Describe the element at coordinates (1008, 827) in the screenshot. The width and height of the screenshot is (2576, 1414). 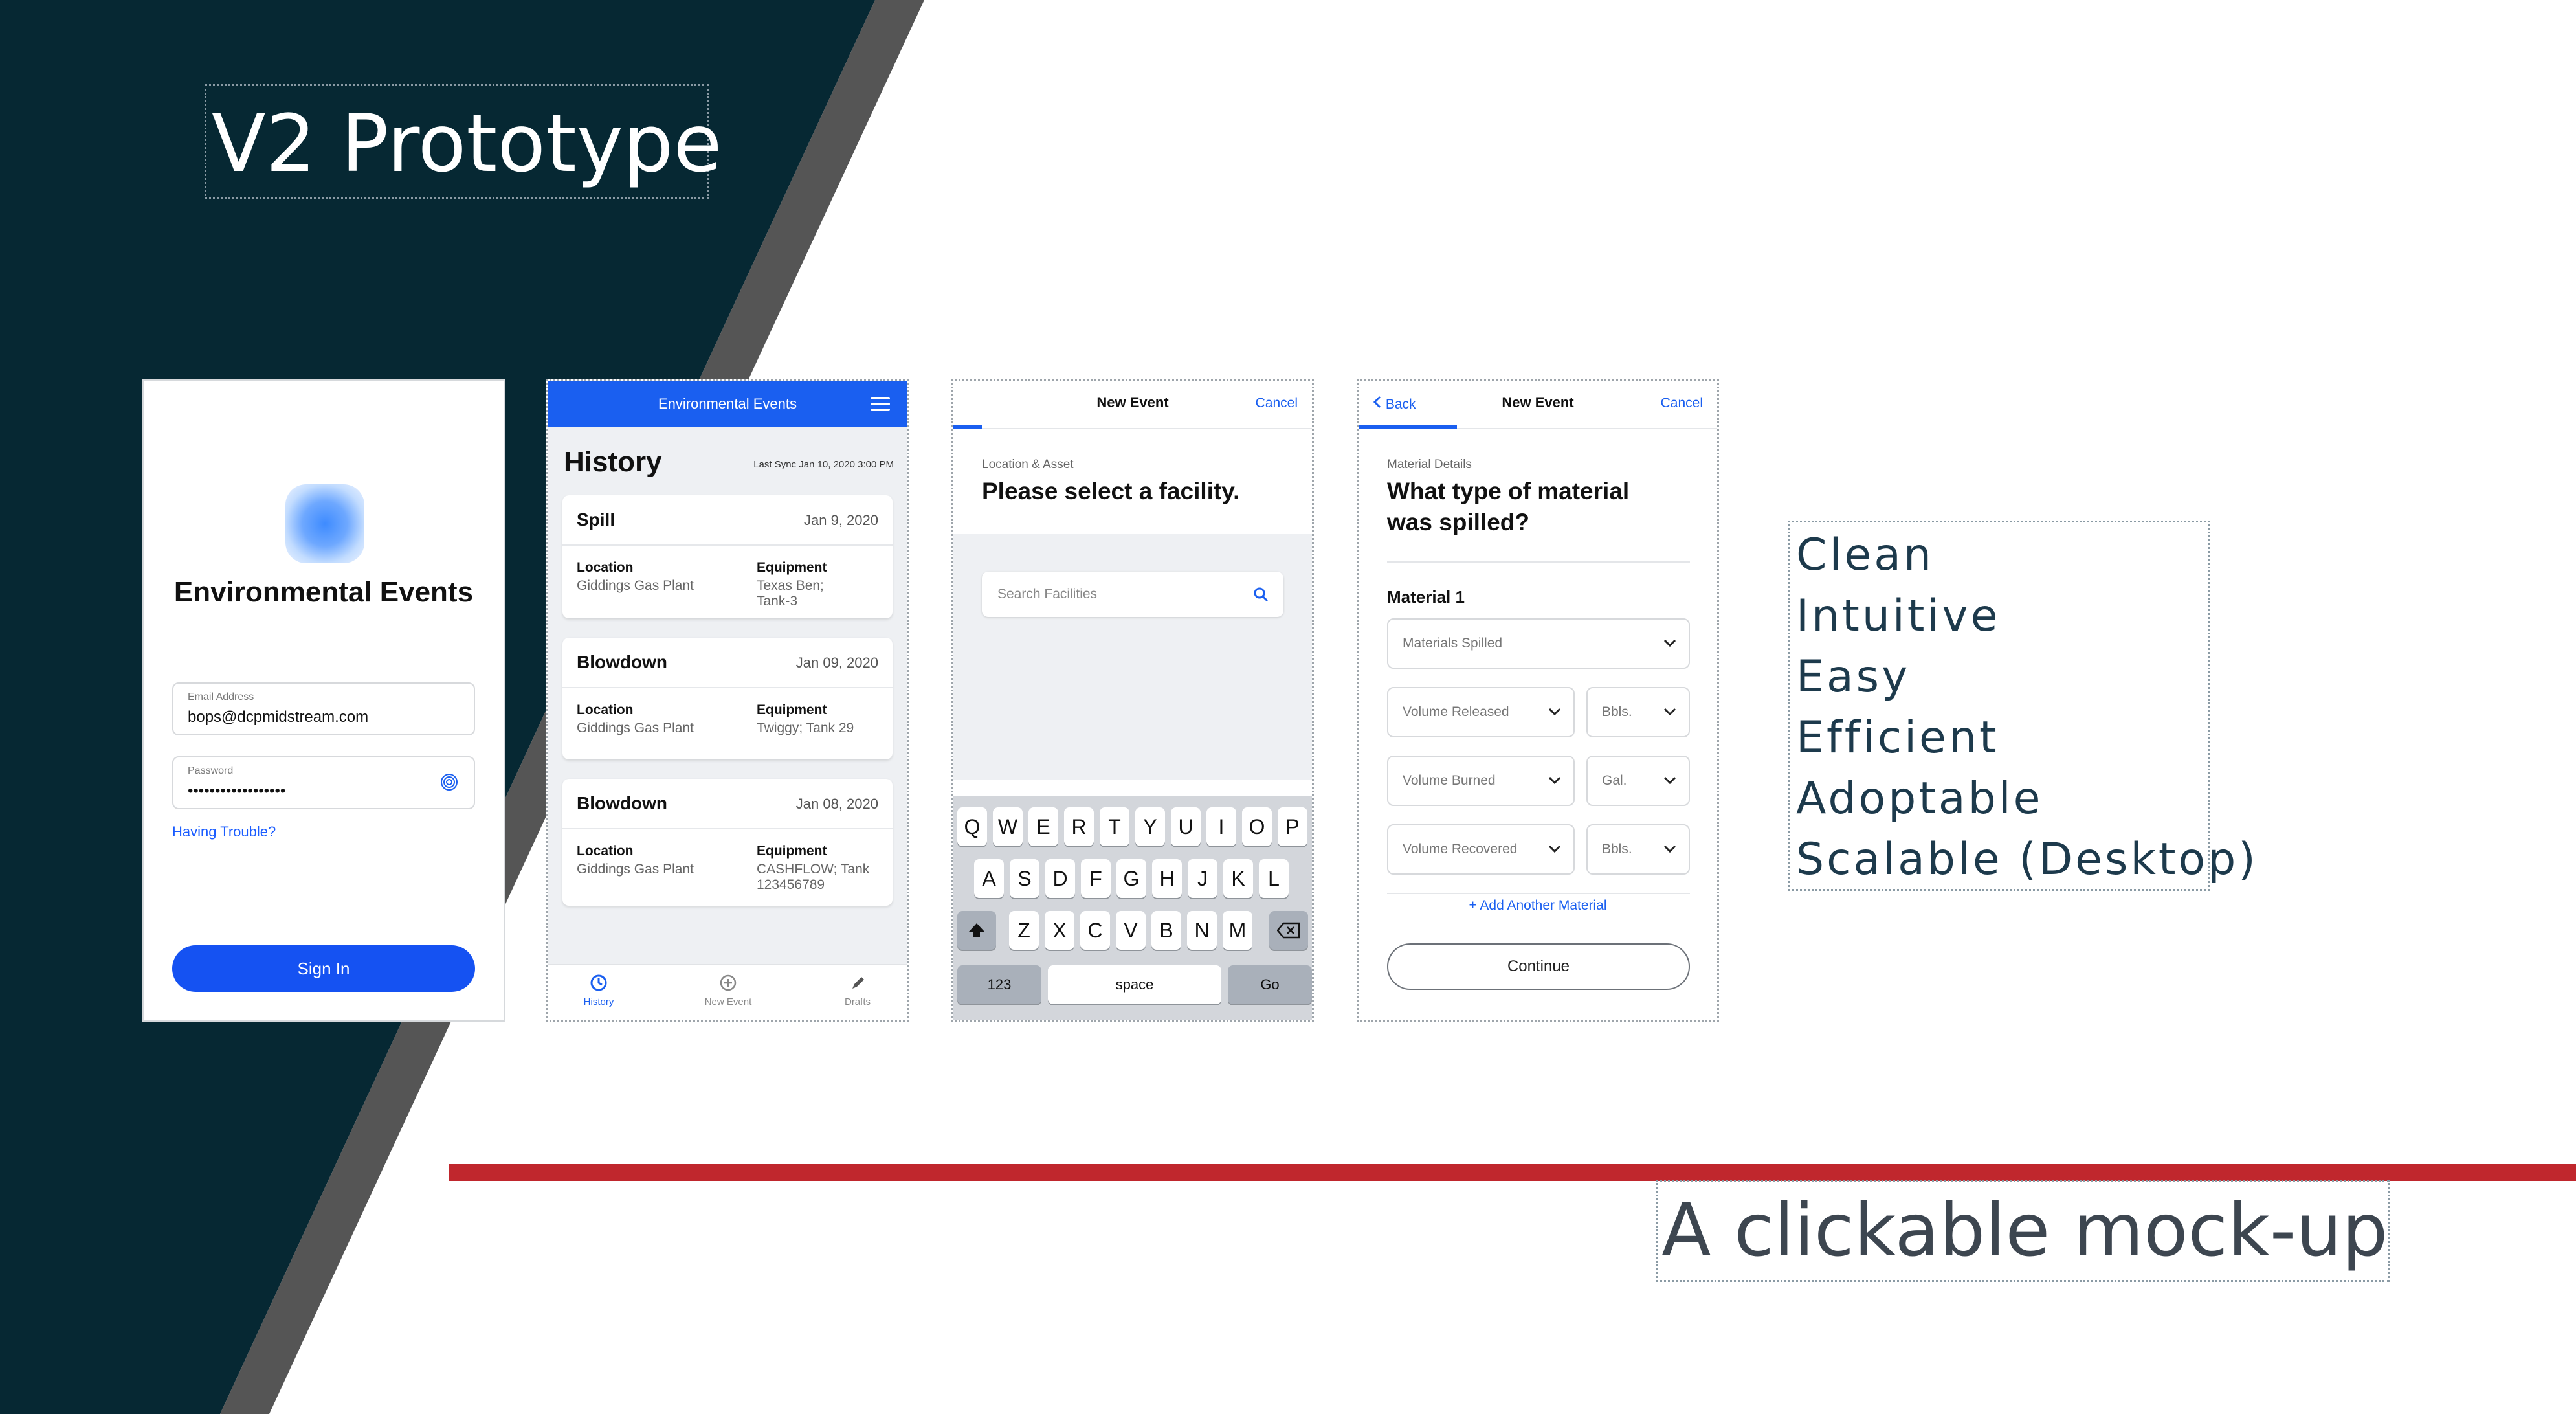
I see `key-w: W` at that location.